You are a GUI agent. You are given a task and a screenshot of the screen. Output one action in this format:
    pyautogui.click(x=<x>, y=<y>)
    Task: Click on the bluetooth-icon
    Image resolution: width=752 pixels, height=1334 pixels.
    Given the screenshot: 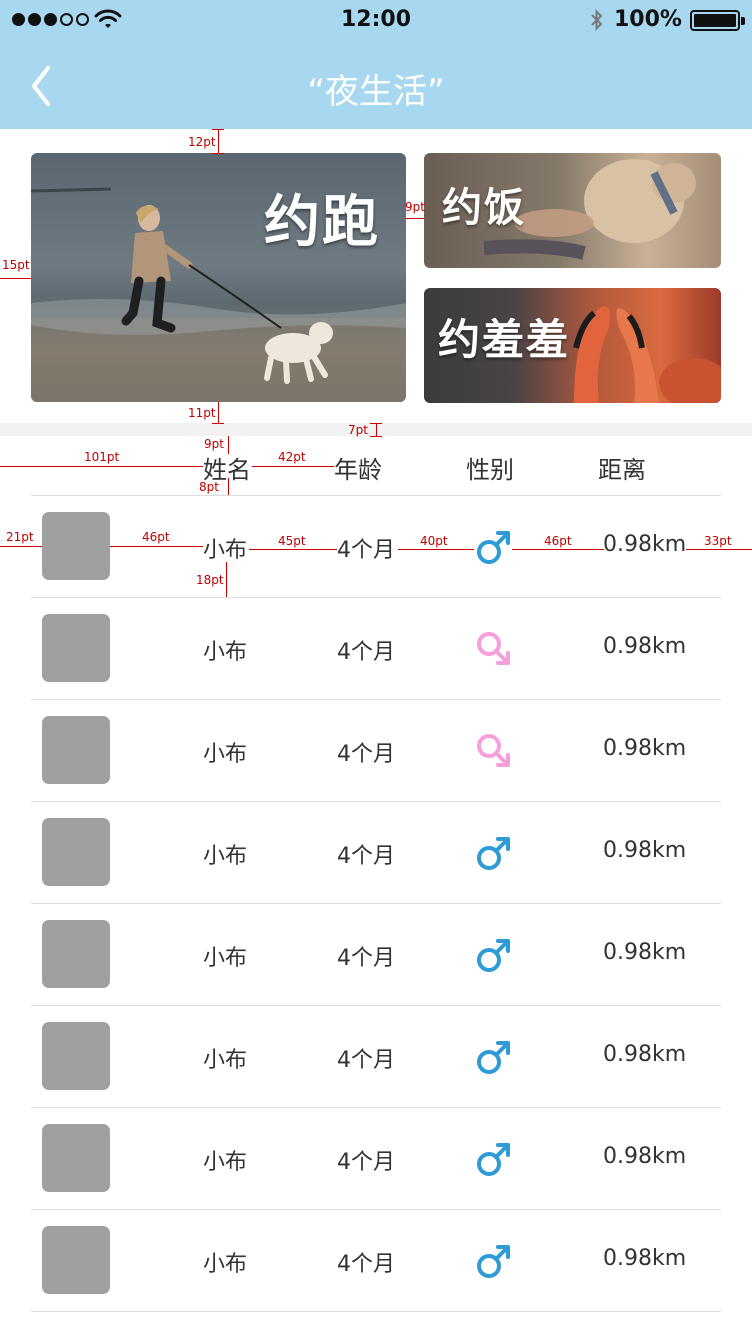 What is the action you would take?
    pyautogui.click(x=597, y=20)
    